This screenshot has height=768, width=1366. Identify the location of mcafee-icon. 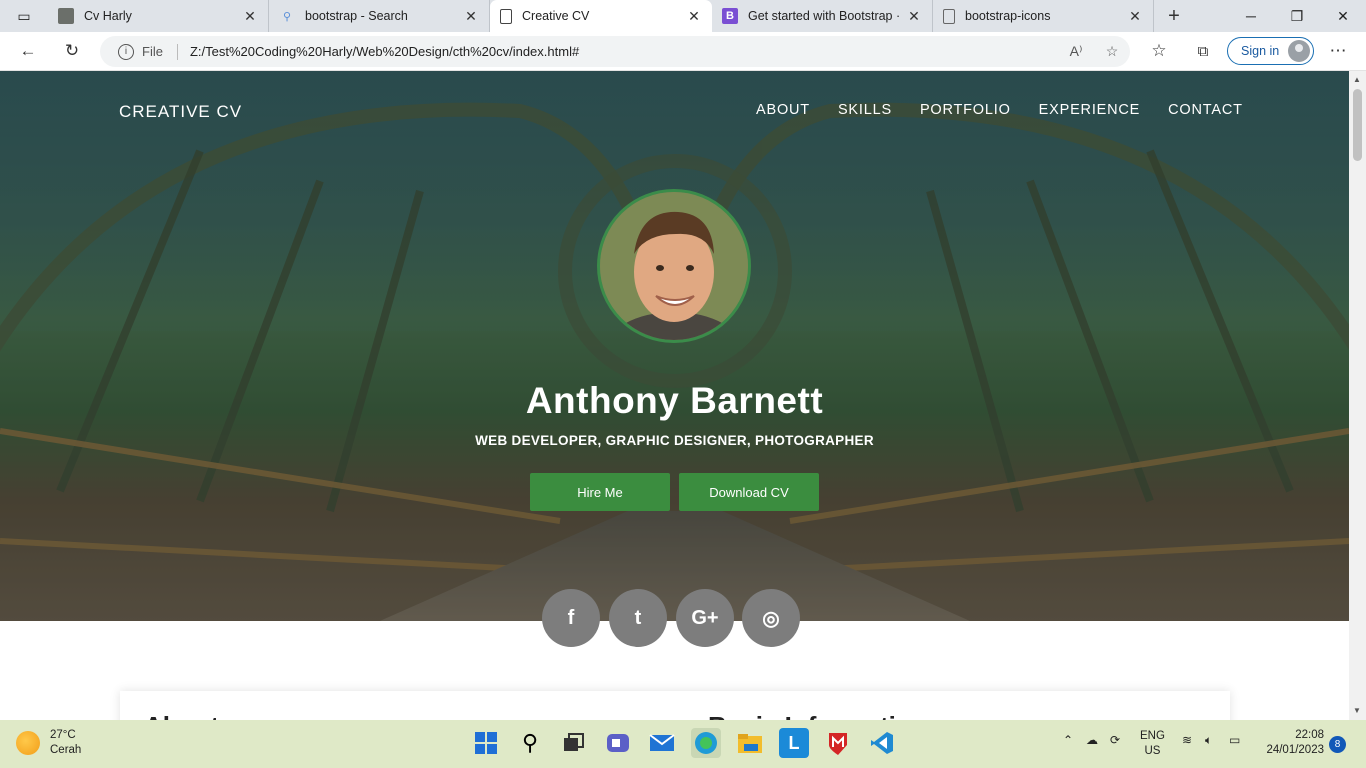
(838, 743).